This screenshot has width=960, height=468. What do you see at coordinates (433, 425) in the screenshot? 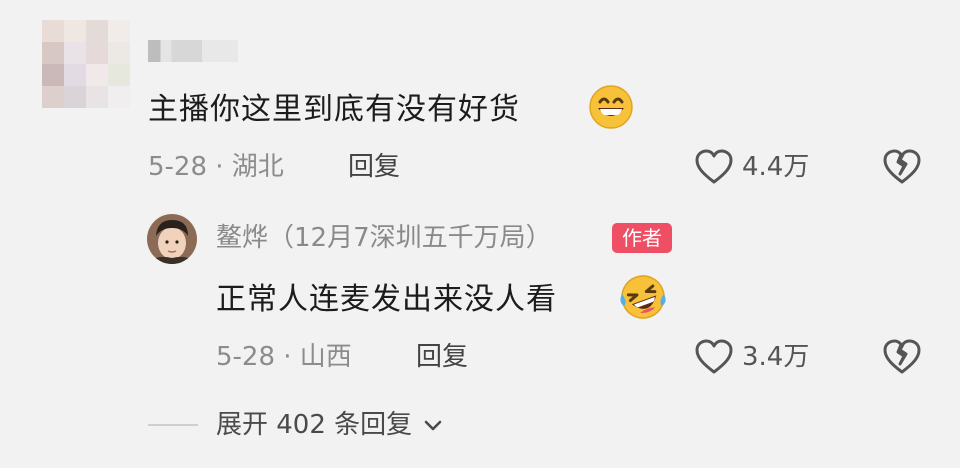
I see `chevron-down-icon` at bounding box center [433, 425].